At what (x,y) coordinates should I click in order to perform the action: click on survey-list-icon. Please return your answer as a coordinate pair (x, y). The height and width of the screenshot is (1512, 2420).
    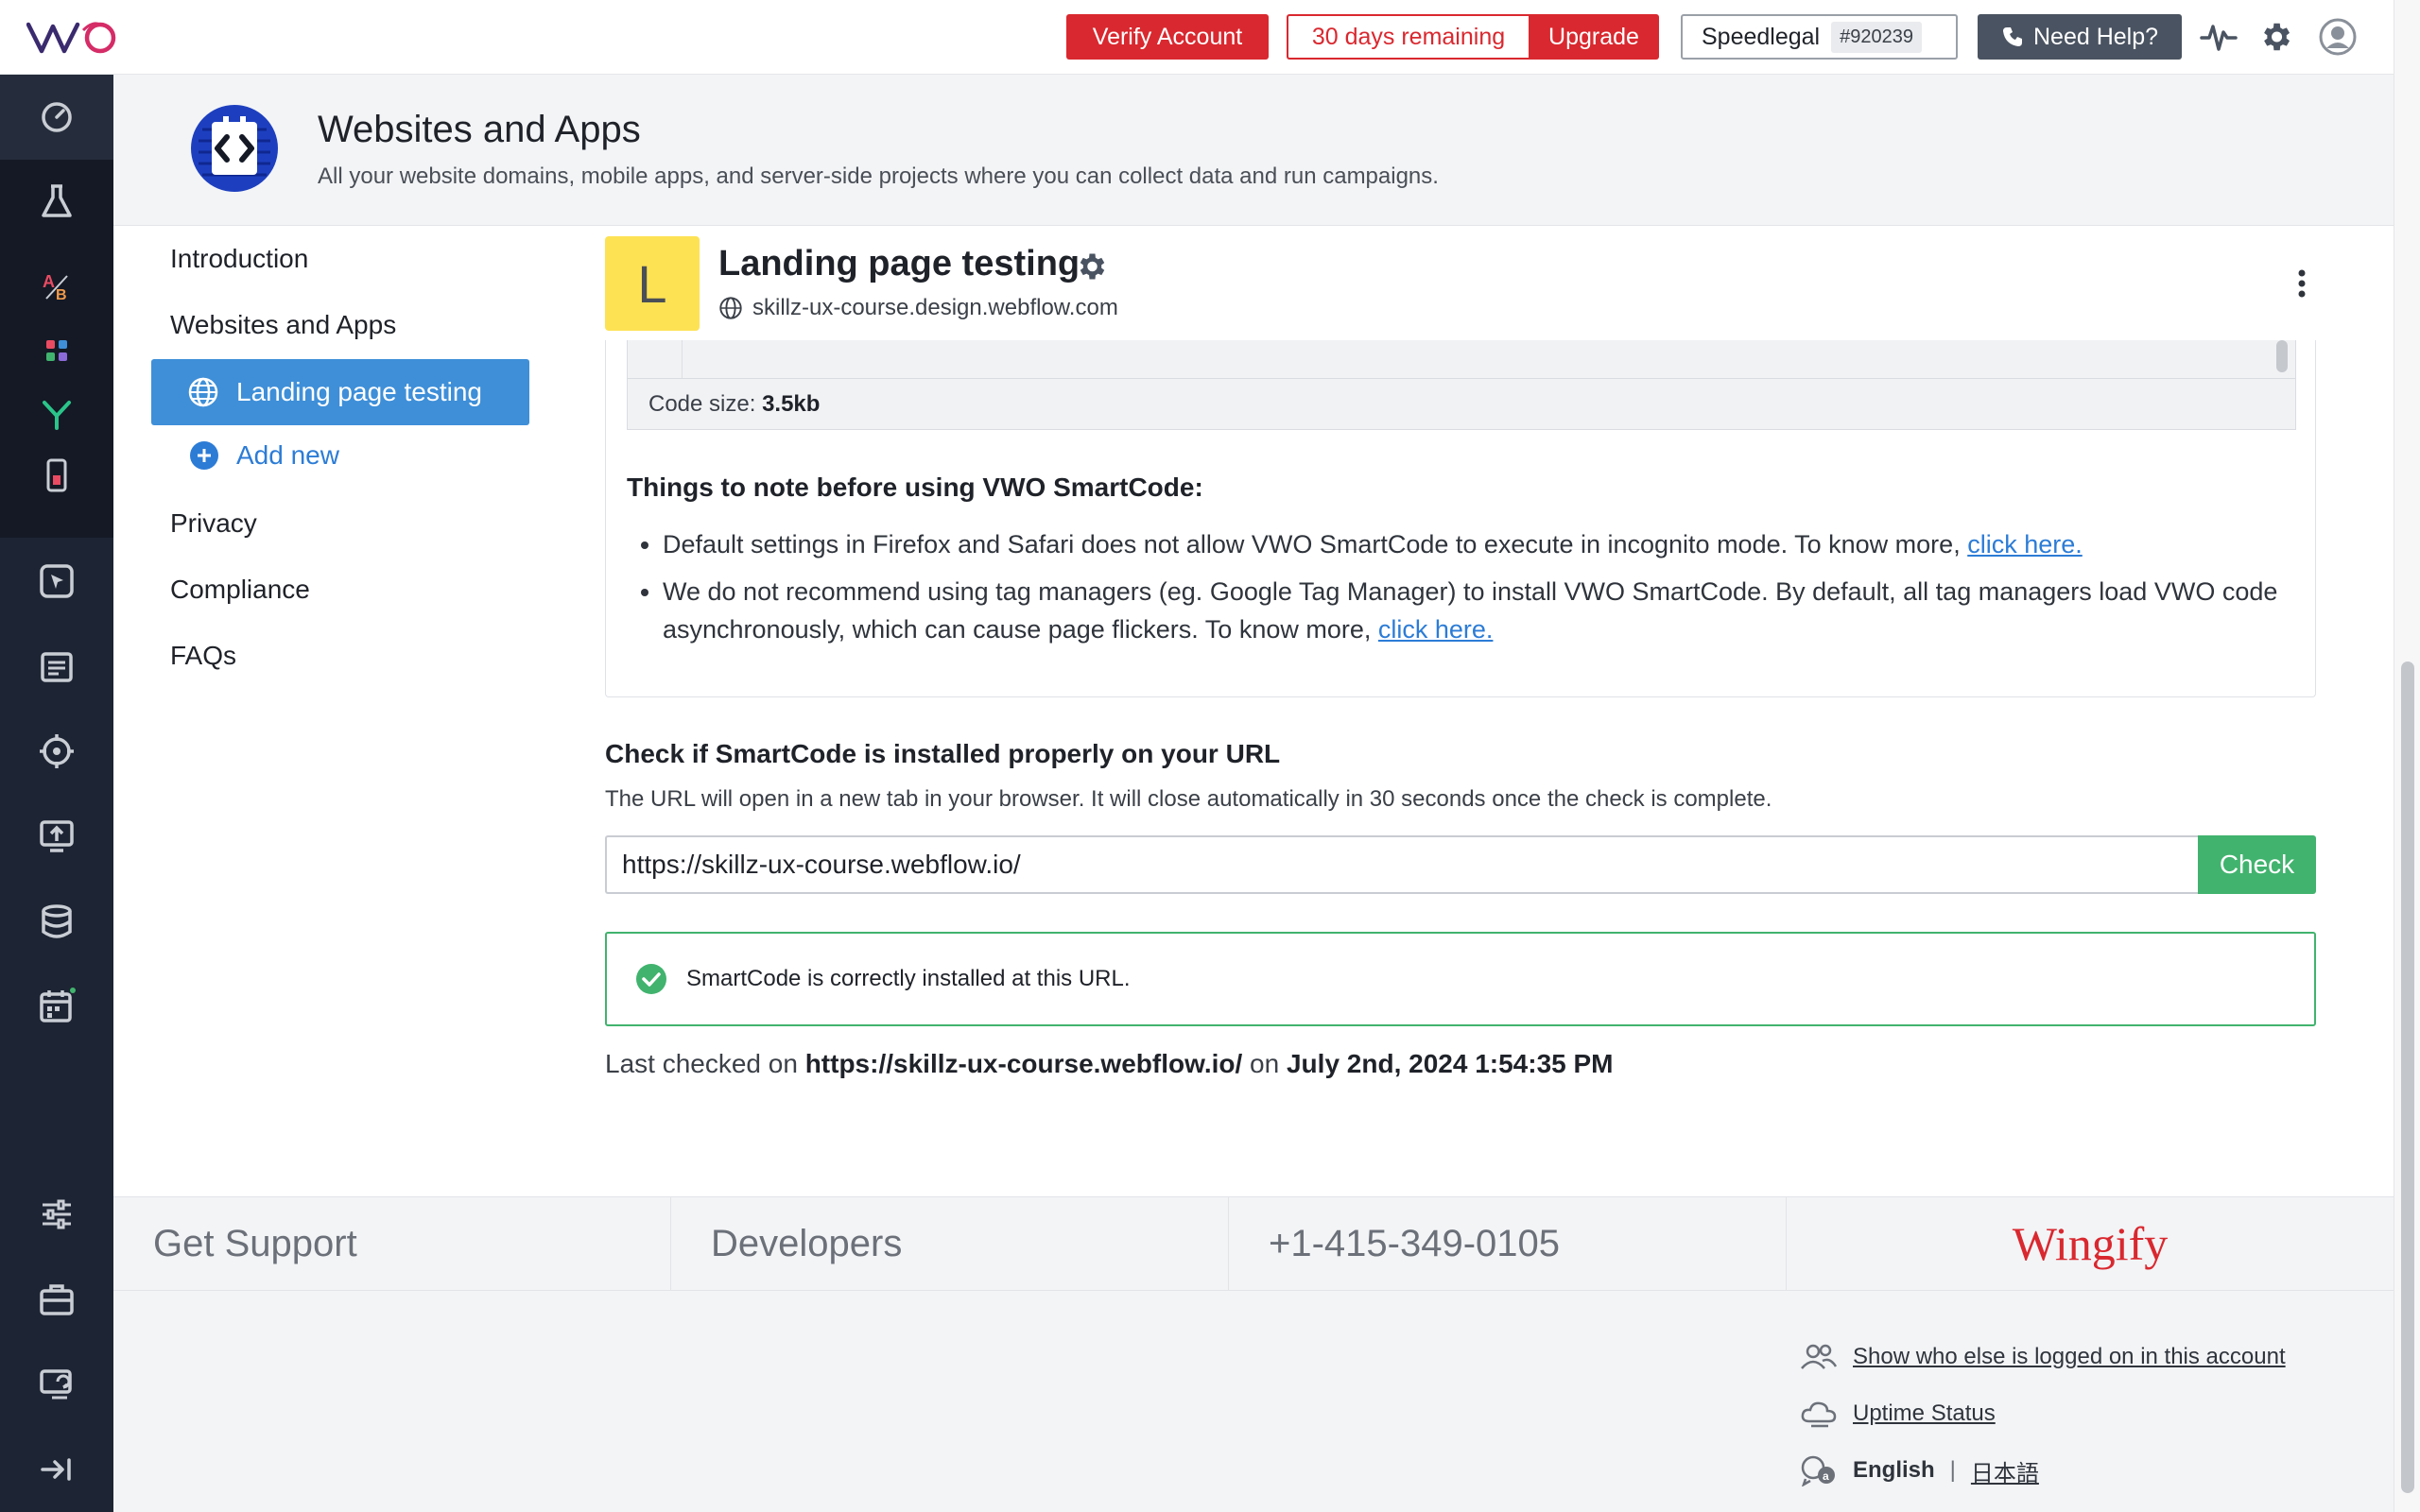
    Looking at the image, I should click on (56, 666).